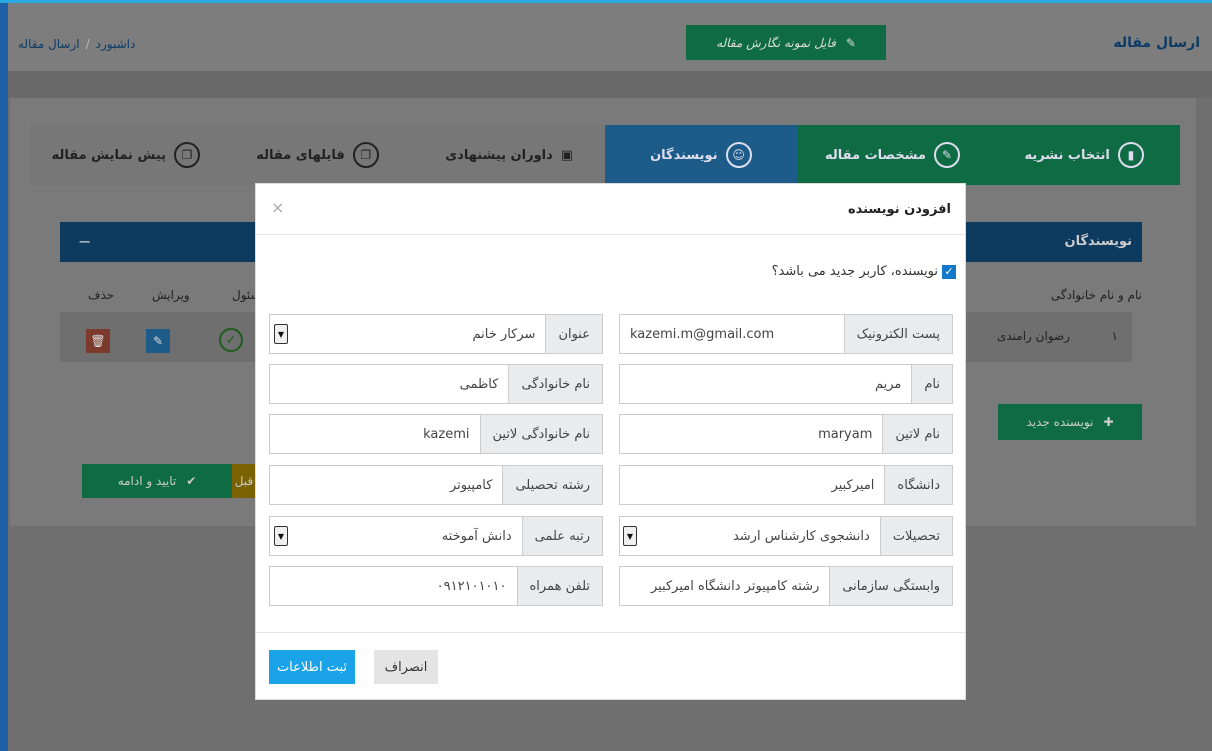 The width and height of the screenshot is (1212, 751). I want to click on education-label: تحصیلات, so click(915, 536).